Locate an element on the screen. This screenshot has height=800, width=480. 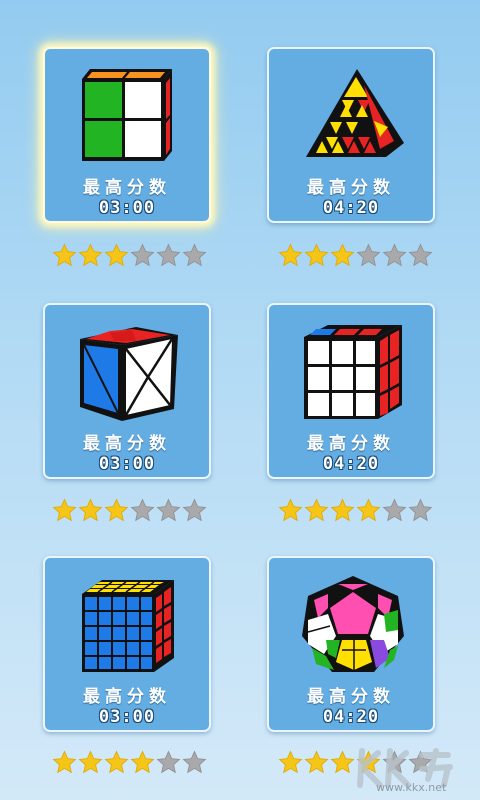
level-card-skewb: 最高分数 03:00 is located at coordinates (127, 391).